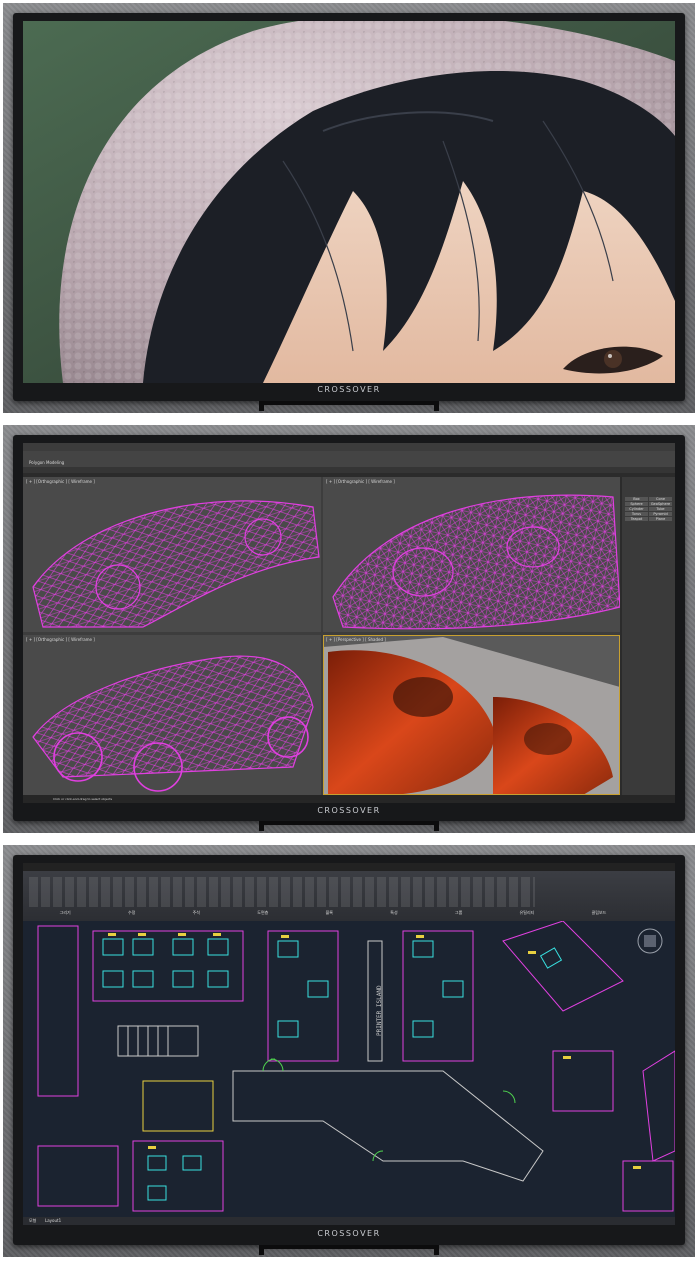 The width and height of the screenshot is (700, 1261). Describe the element at coordinates (636, 509) in the screenshot. I see `create-cylinder-button: Cylinder` at that location.